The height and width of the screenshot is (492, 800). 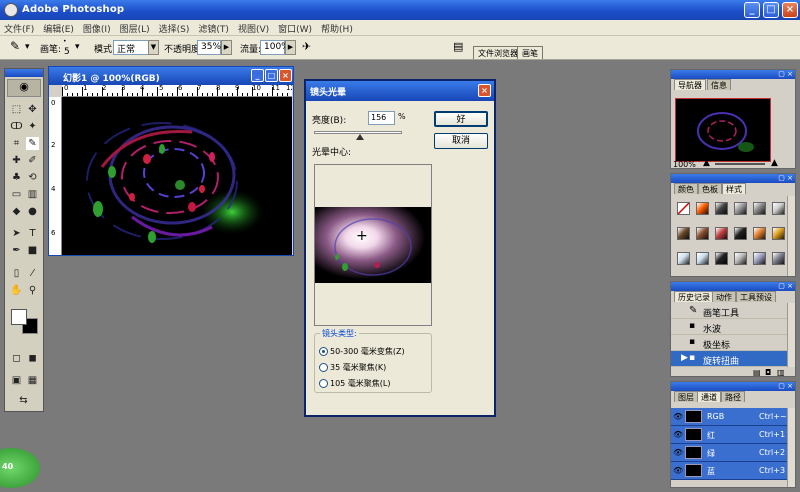 I want to click on brush-size: 5, so click(x=67, y=52).